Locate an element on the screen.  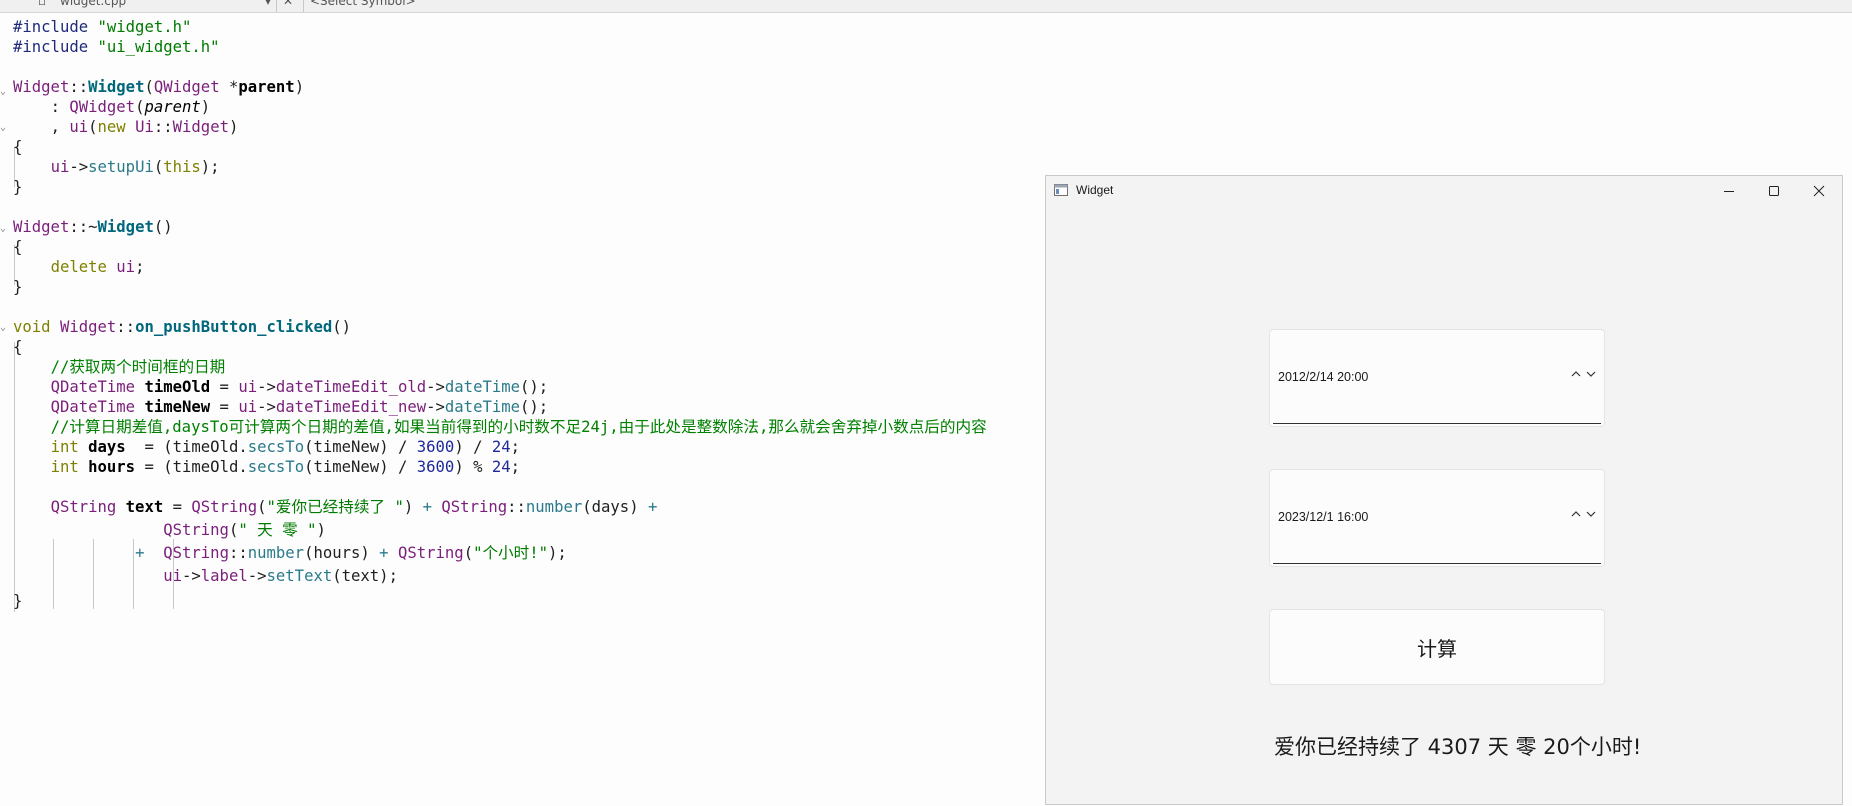
code-line: //获取两个时间框的日期 is located at coordinates (138, 367).